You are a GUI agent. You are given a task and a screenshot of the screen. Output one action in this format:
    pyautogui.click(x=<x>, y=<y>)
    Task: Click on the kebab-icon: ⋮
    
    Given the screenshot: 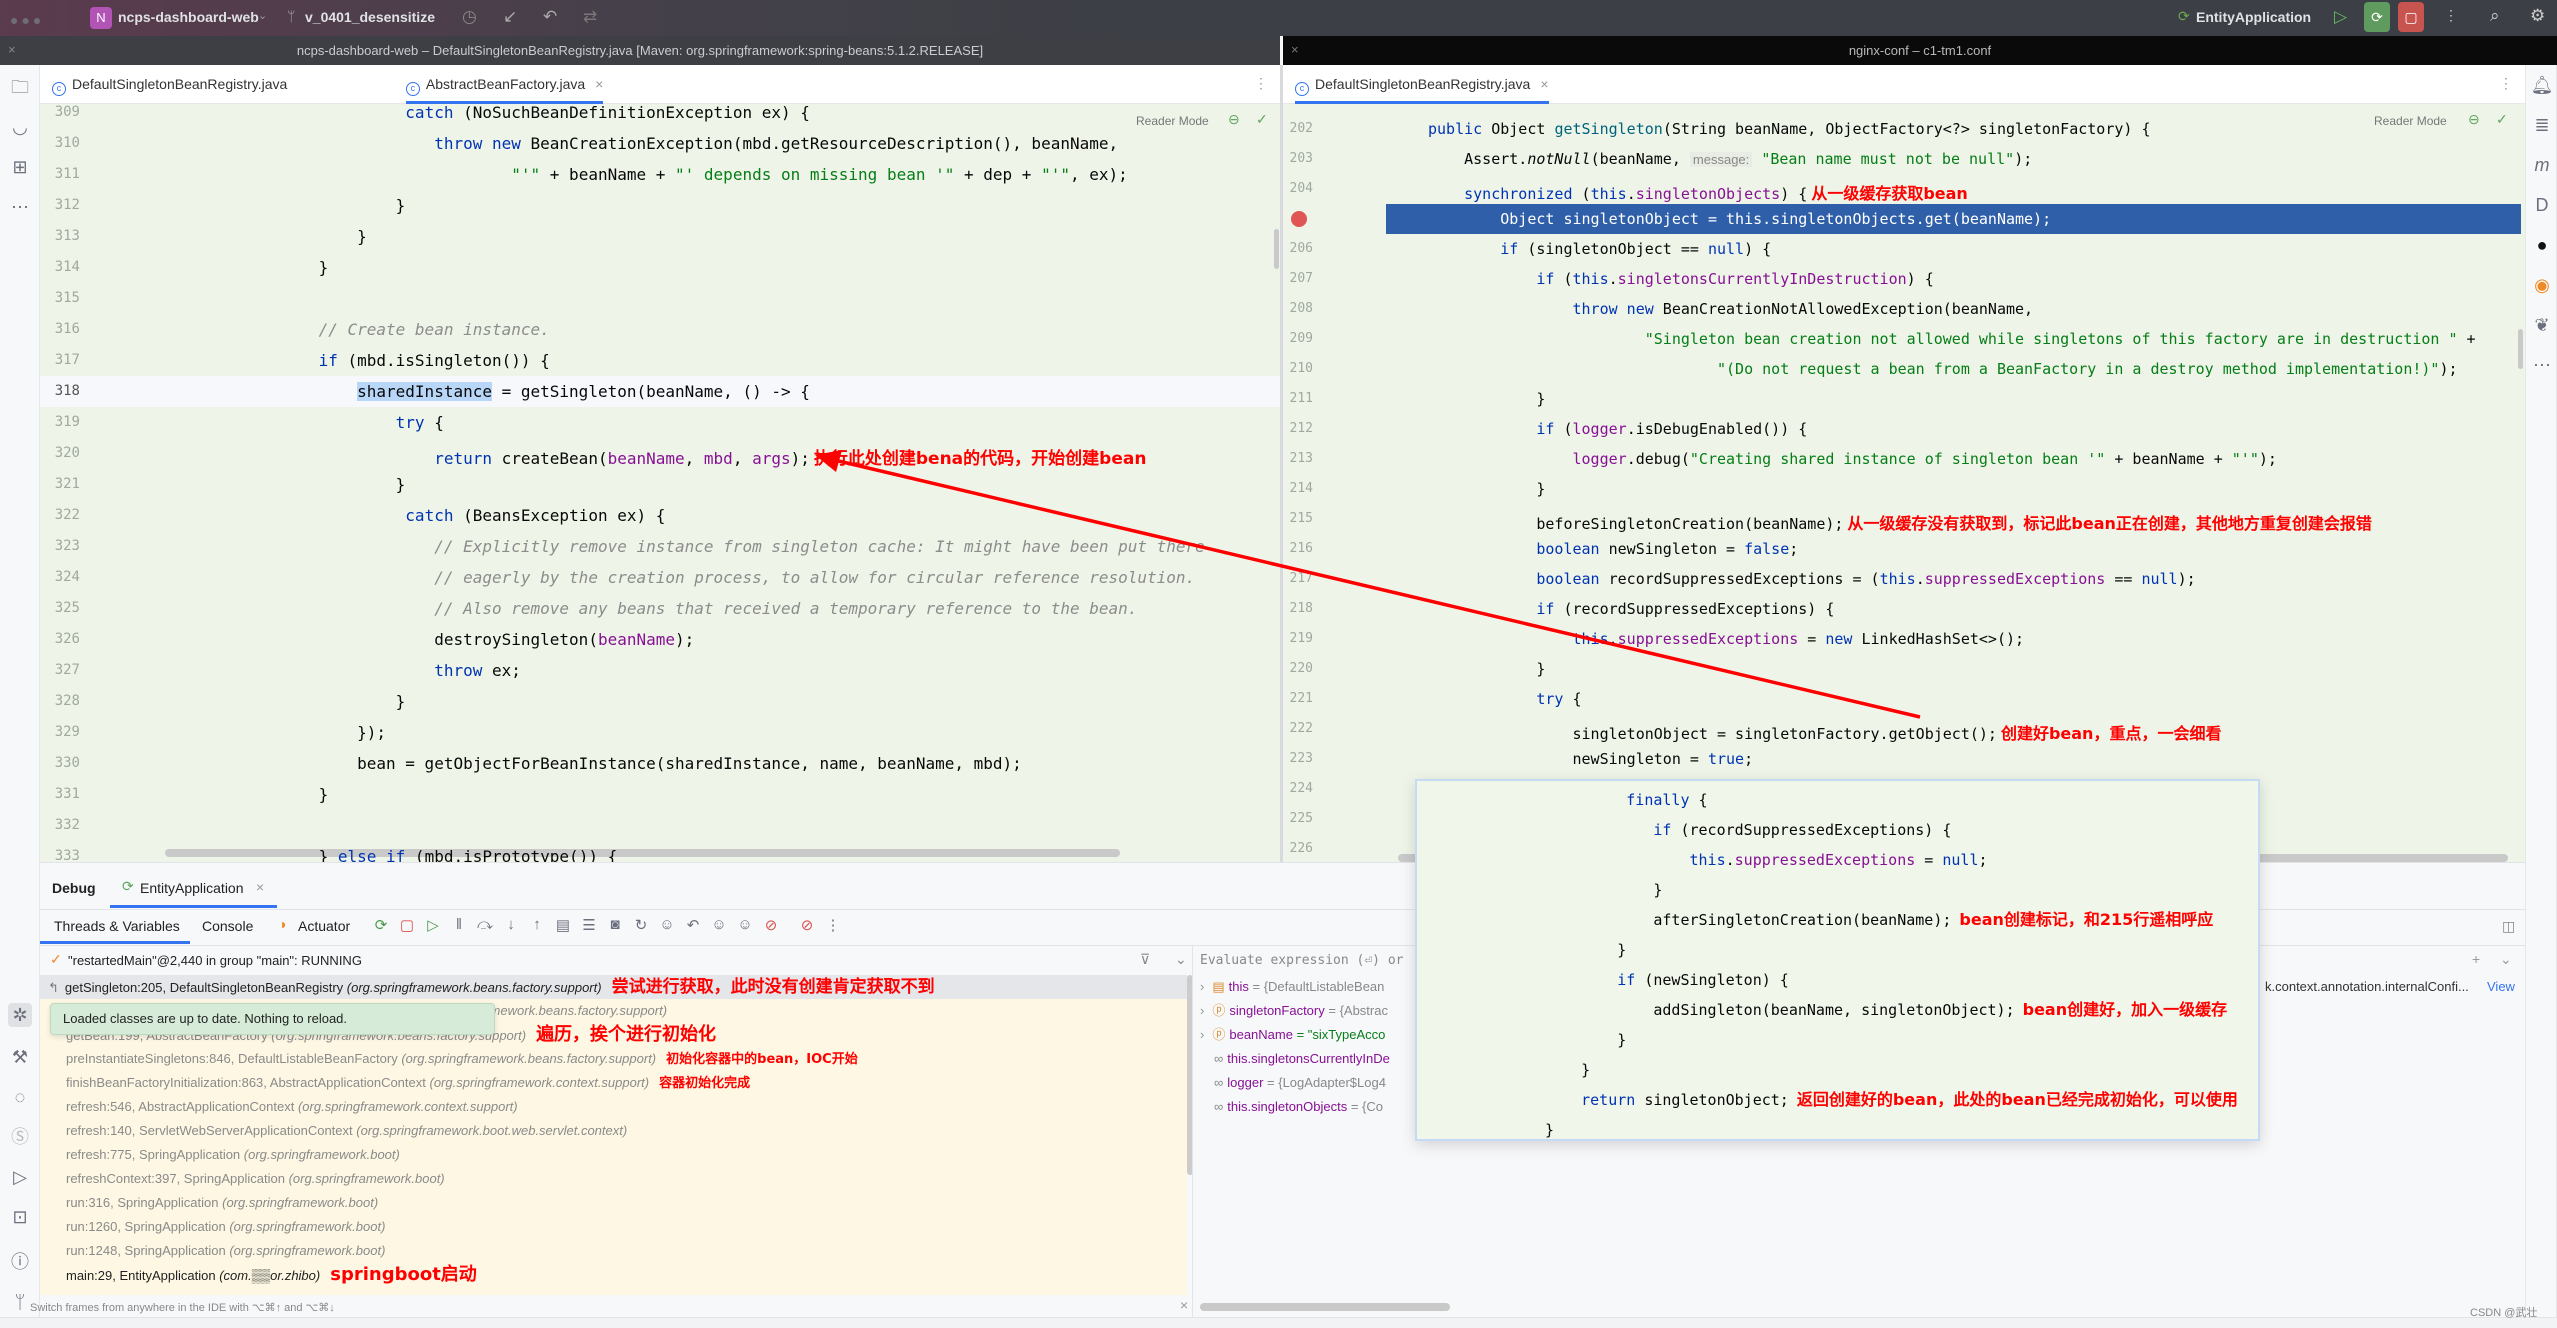 What is the action you would take?
    pyautogui.click(x=833, y=925)
    